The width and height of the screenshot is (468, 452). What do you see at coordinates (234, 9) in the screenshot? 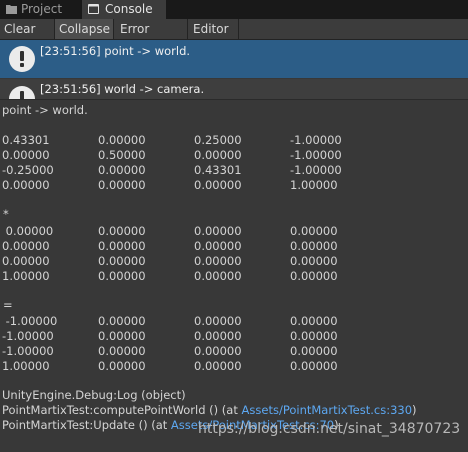
I see `tab-bar: Project Console` at bounding box center [234, 9].